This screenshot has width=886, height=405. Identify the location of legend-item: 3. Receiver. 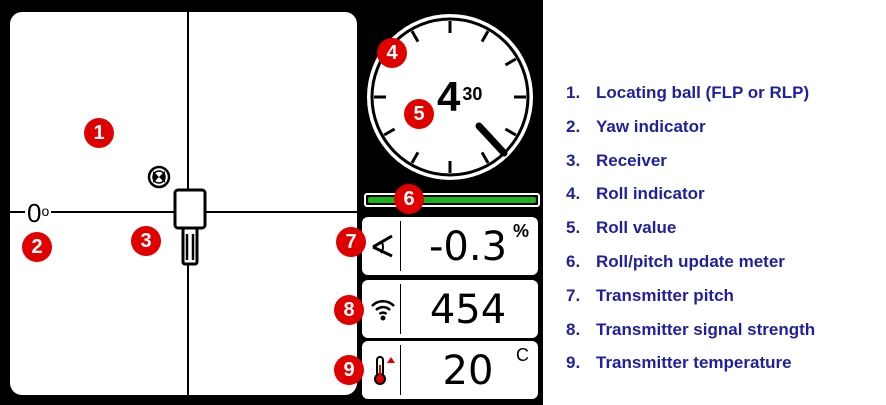
(726, 165).